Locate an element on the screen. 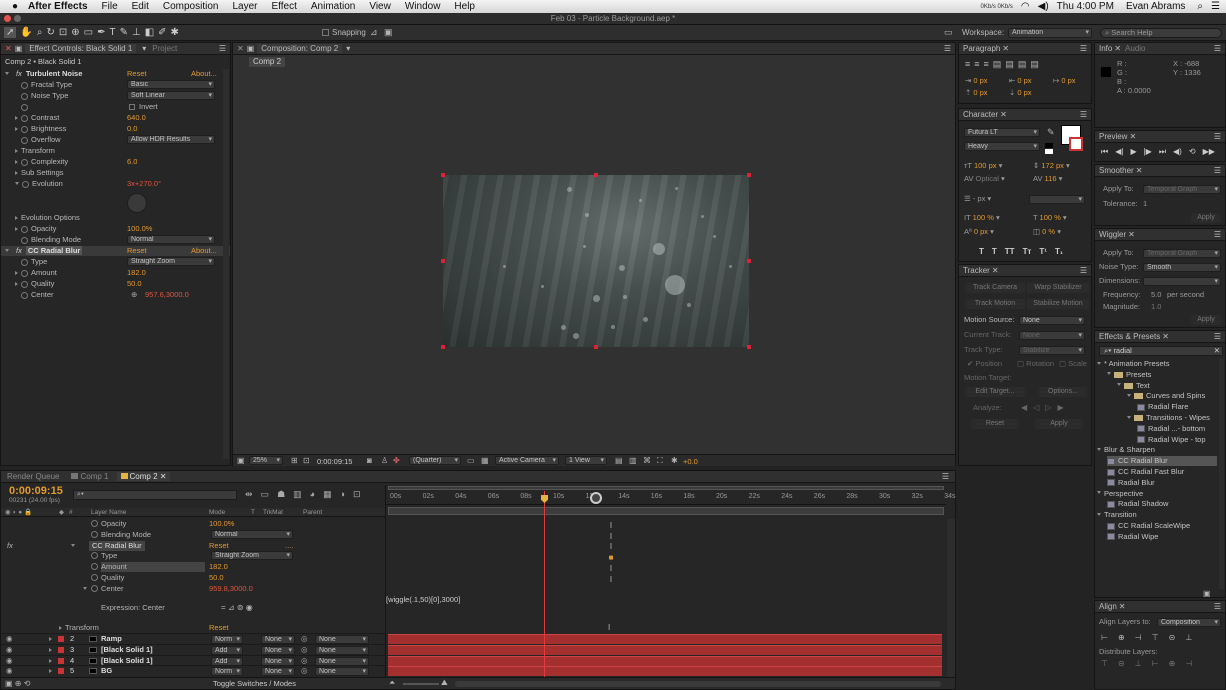 This screenshot has height=690, width=1226. spotlight-icon: ⌕ is located at coordinates (1200, 6).